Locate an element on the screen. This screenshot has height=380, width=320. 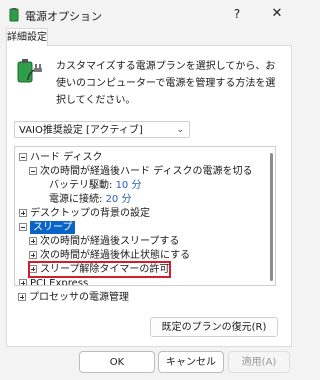
title-bar: 電源オプション ? ✕ is located at coordinates (149, 15).